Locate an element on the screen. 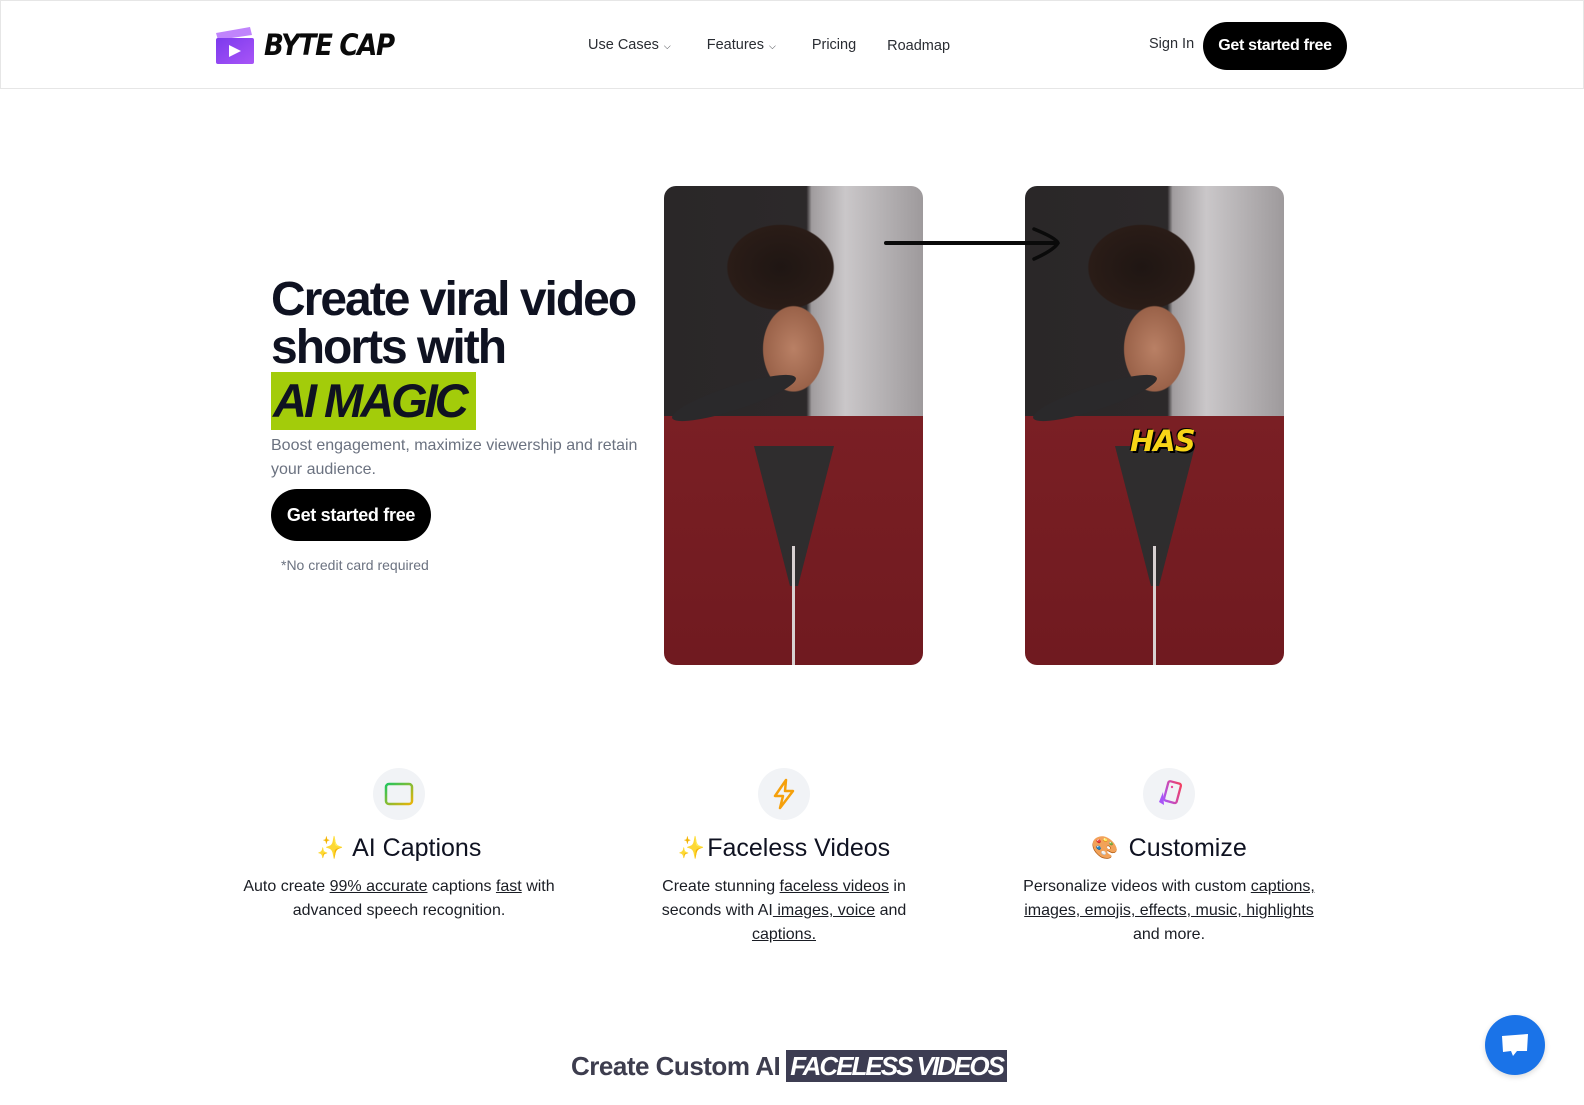 The image size is (1584, 1105). hero-highlight: AI MAGIC is located at coordinates (373, 401).